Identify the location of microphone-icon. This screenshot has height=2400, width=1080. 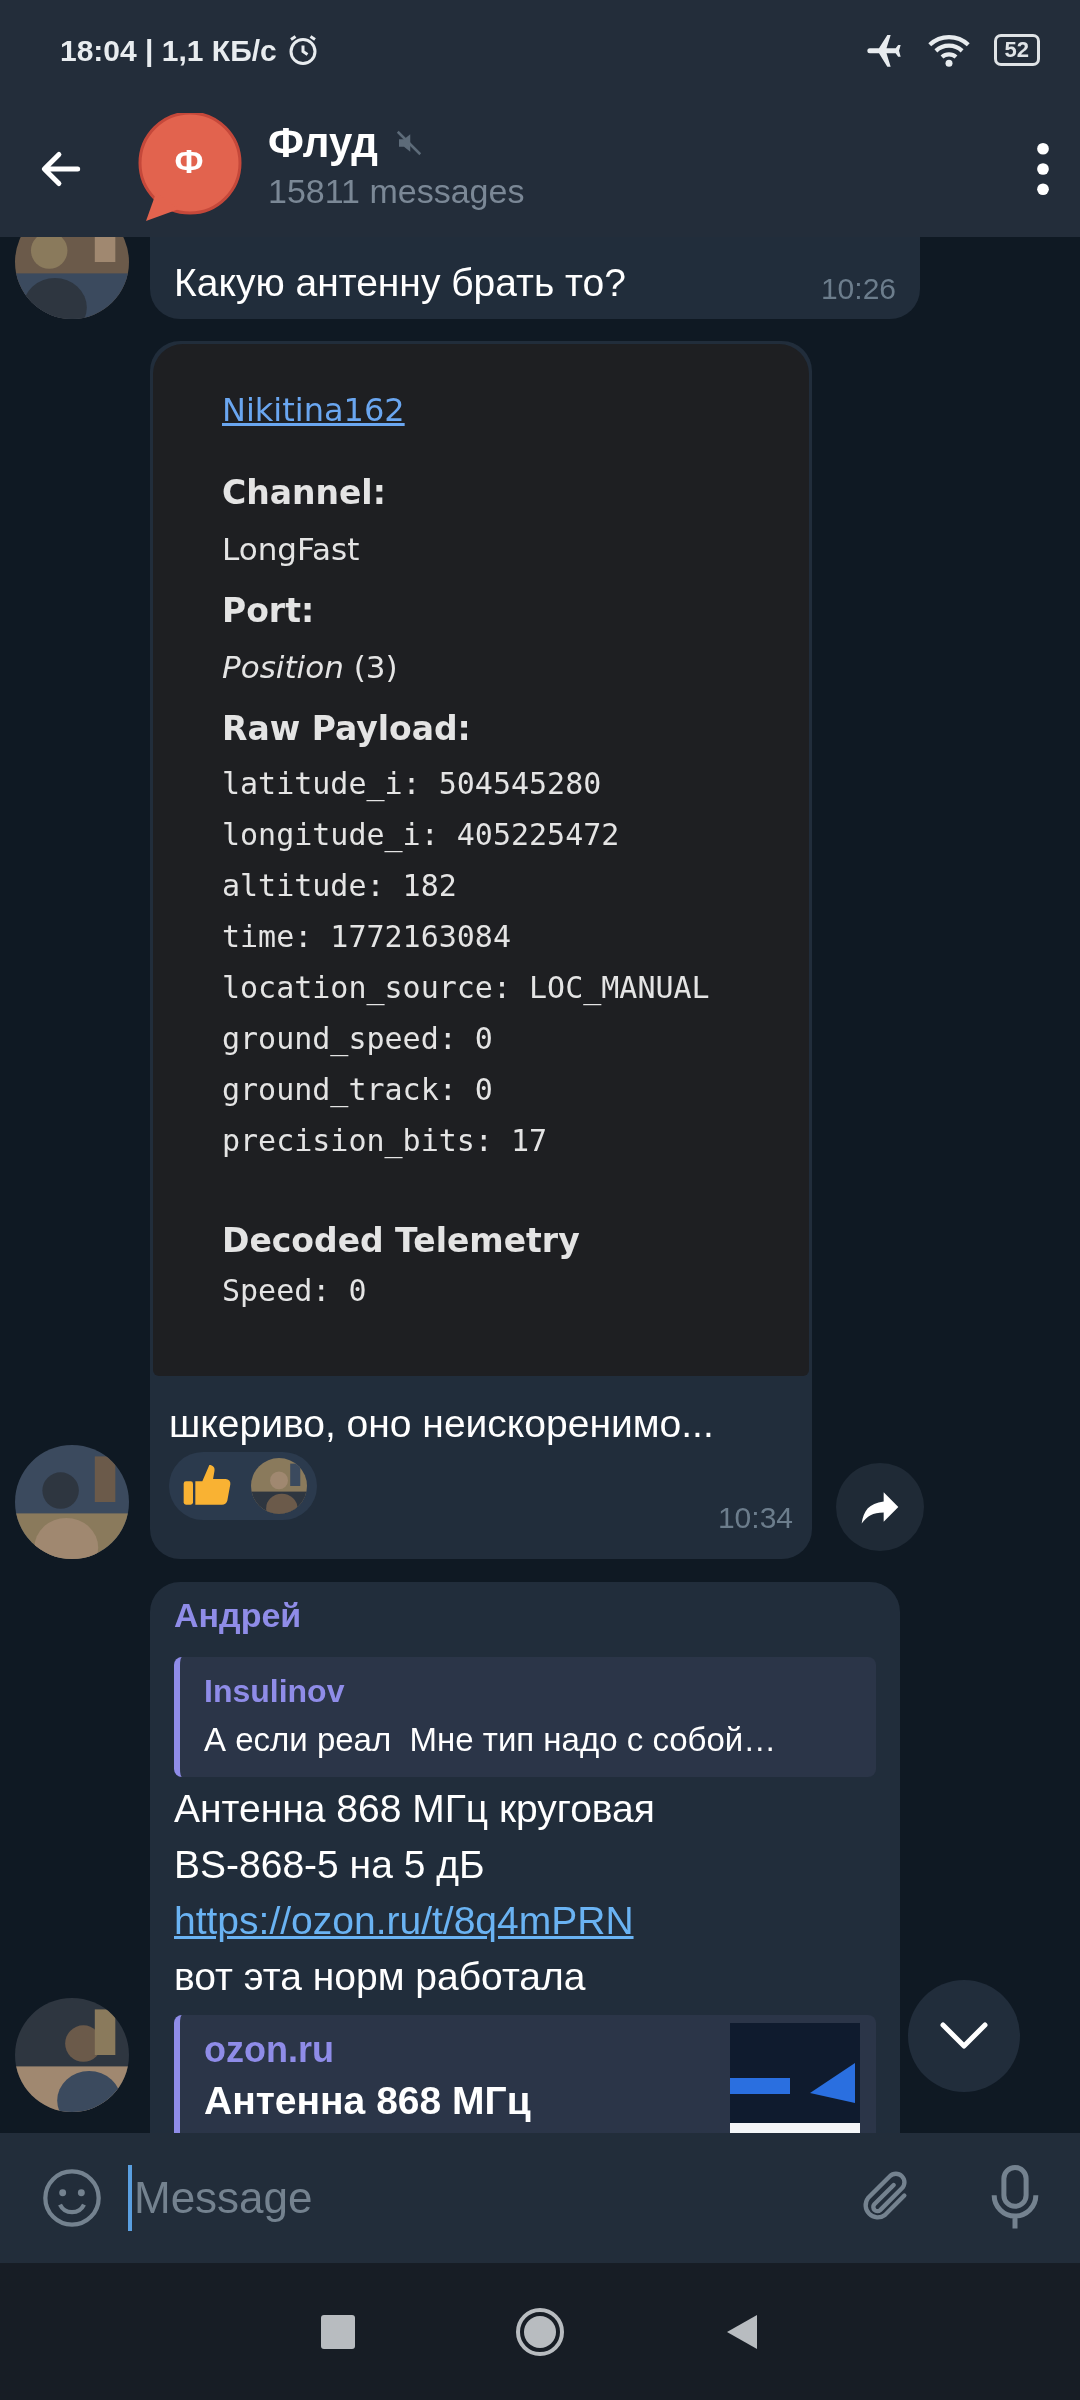
(1015, 2198).